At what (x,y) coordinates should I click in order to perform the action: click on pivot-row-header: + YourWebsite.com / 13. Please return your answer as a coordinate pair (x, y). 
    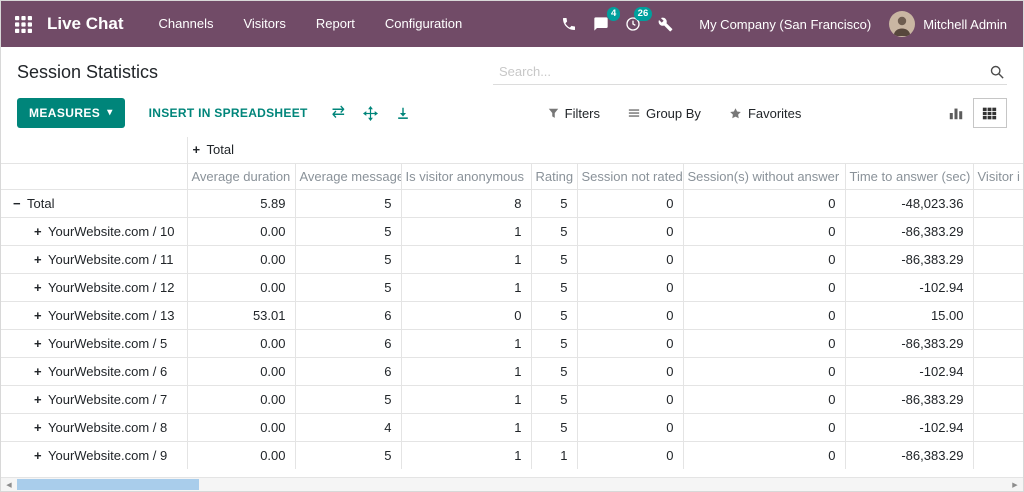
    Looking at the image, I should click on (94, 315).